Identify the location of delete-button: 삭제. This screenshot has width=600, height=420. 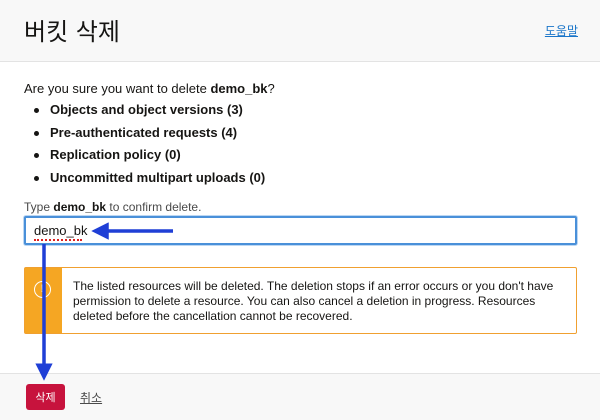
(45, 397).